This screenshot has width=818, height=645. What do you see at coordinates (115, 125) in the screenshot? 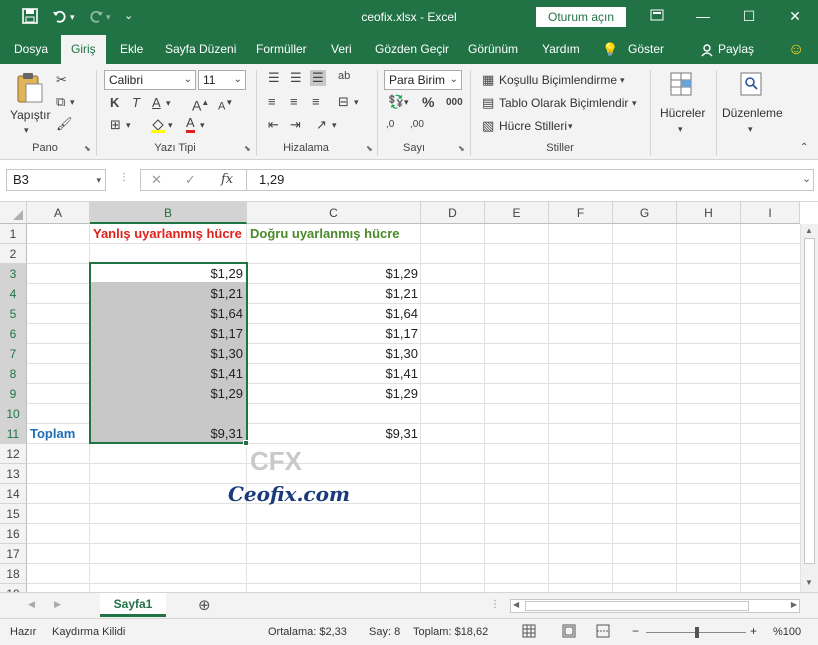
I see `borders-icon: ⊞` at bounding box center [115, 125].